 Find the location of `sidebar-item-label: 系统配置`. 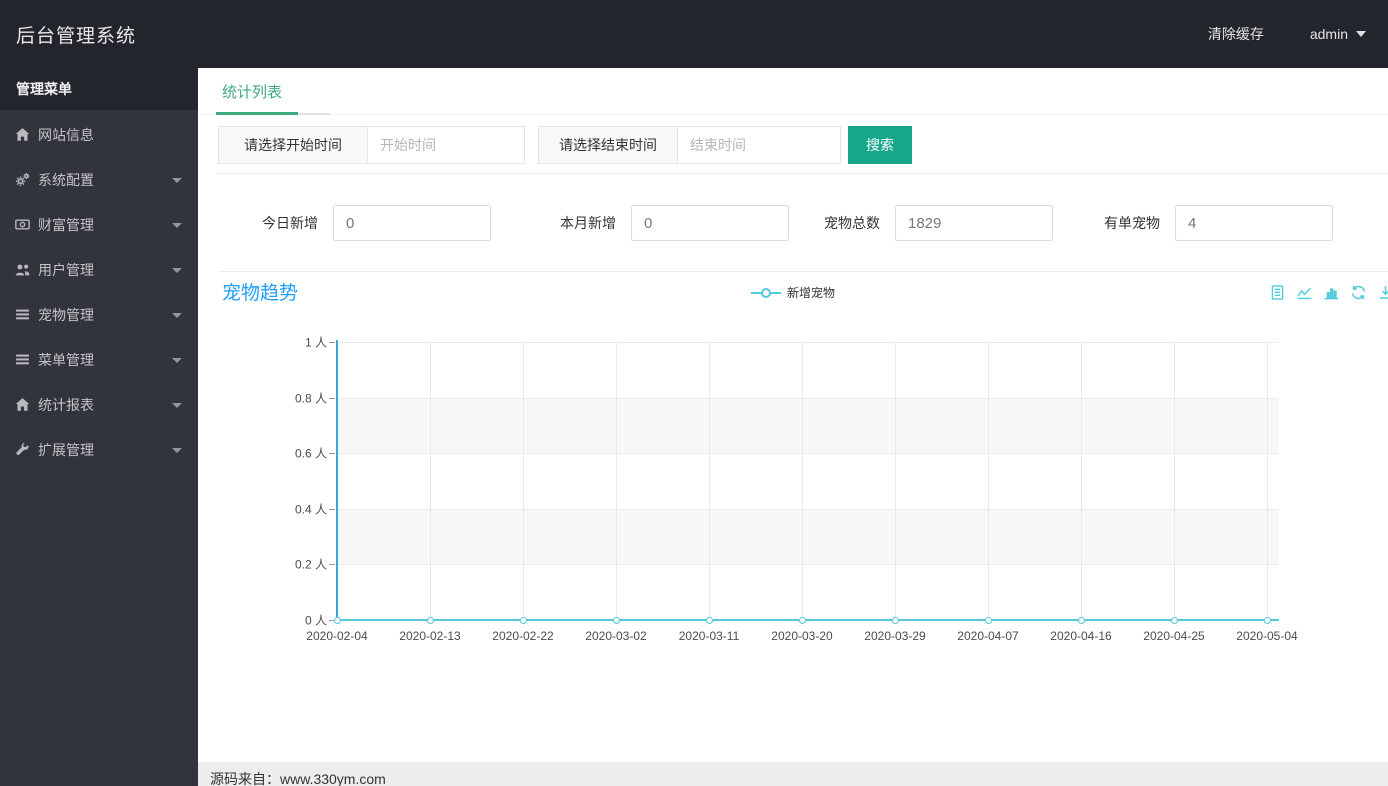

sidebar-item-label: 系统配置 is located at coordinates (66, 179).